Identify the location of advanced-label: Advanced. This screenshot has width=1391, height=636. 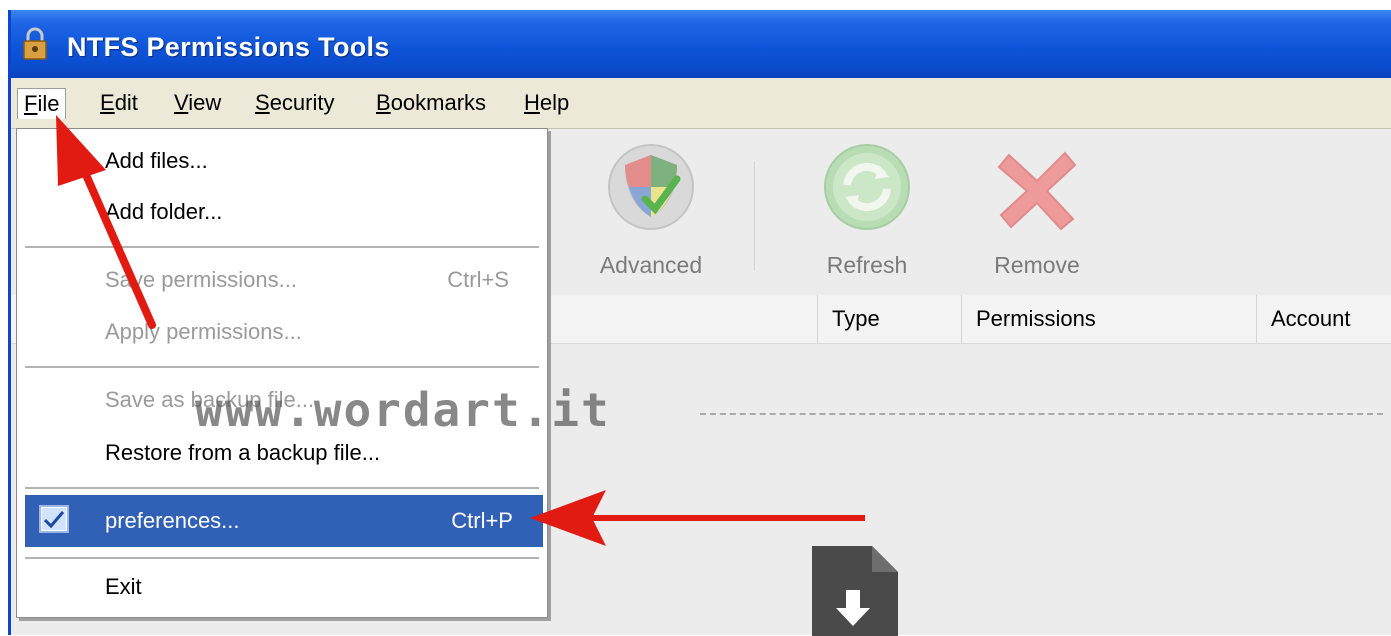
(651, 265).